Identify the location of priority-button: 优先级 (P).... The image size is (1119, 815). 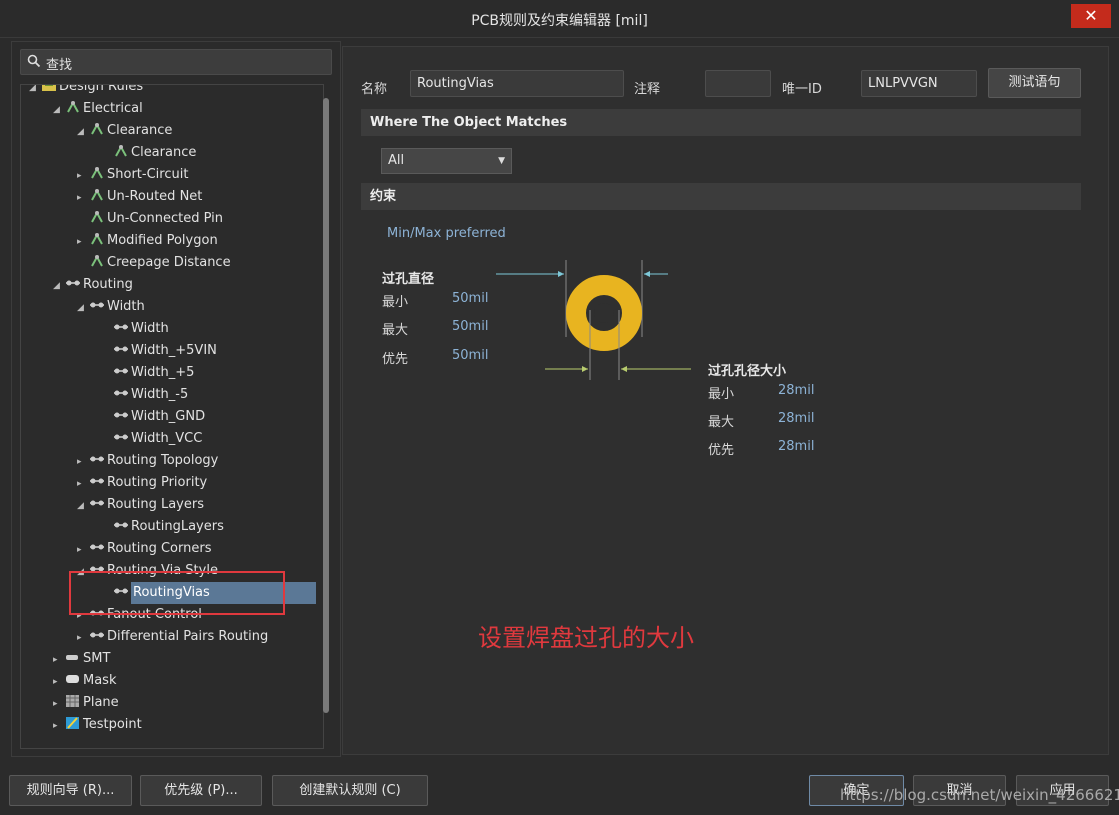
(201, 790).